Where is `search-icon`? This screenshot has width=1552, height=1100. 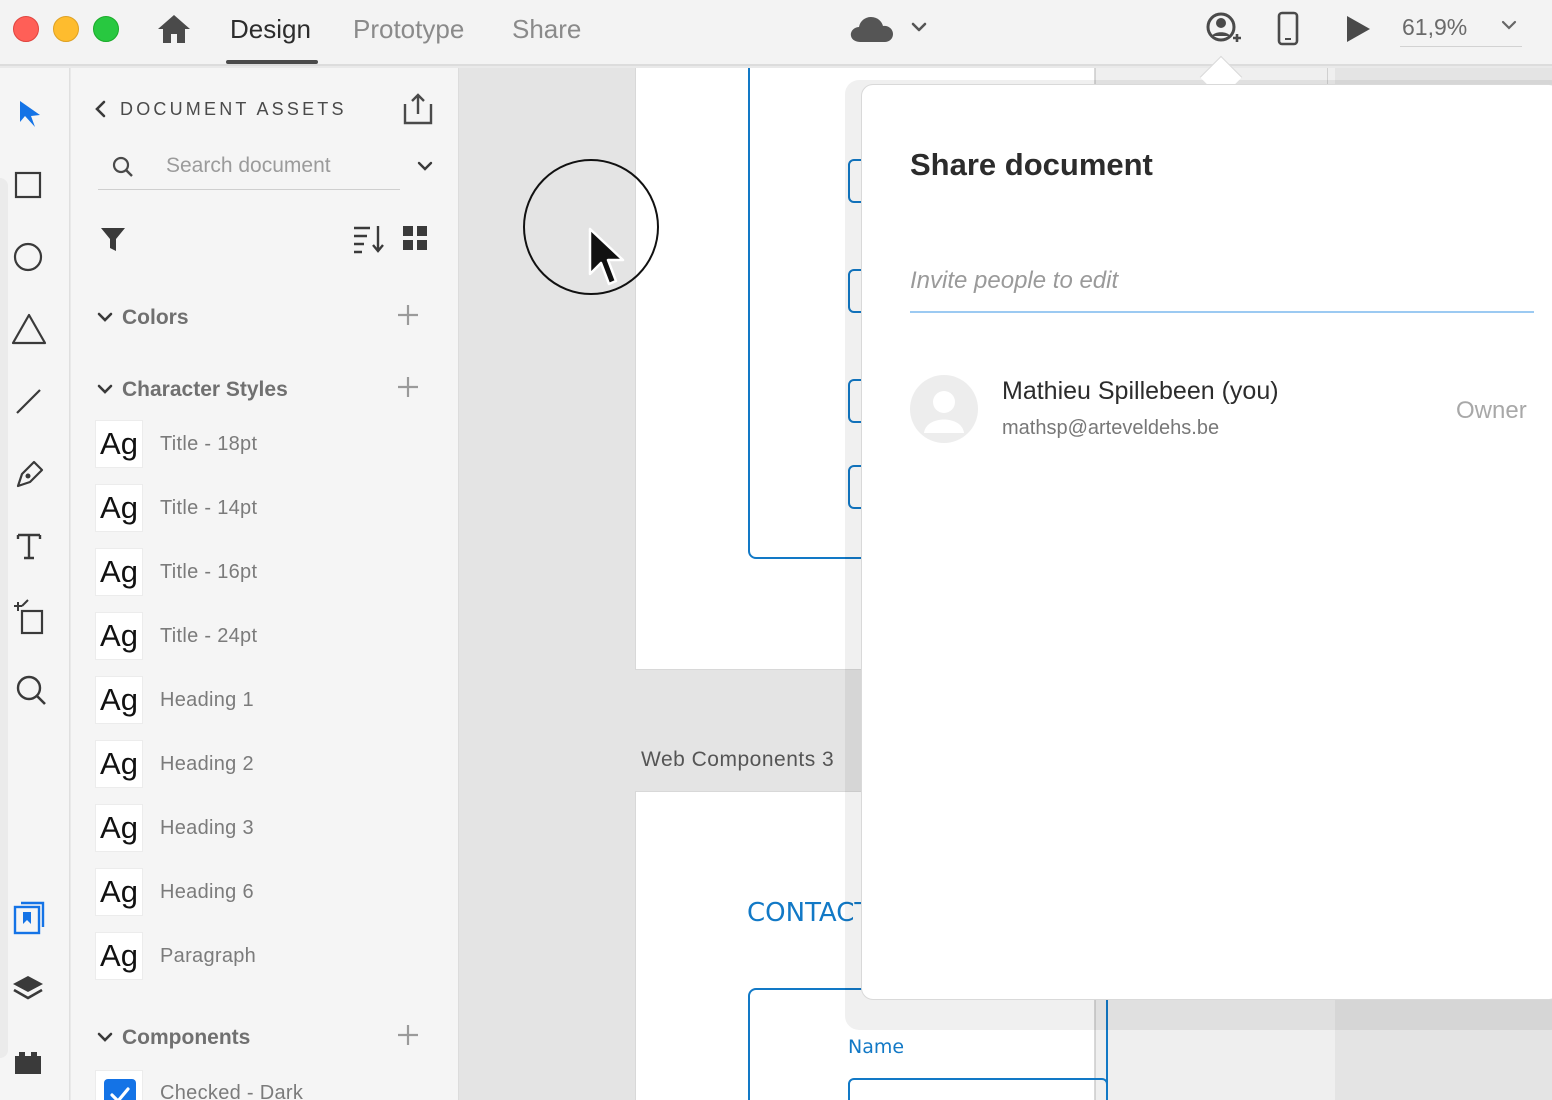
search-icon is located at coordinates (123, 167).